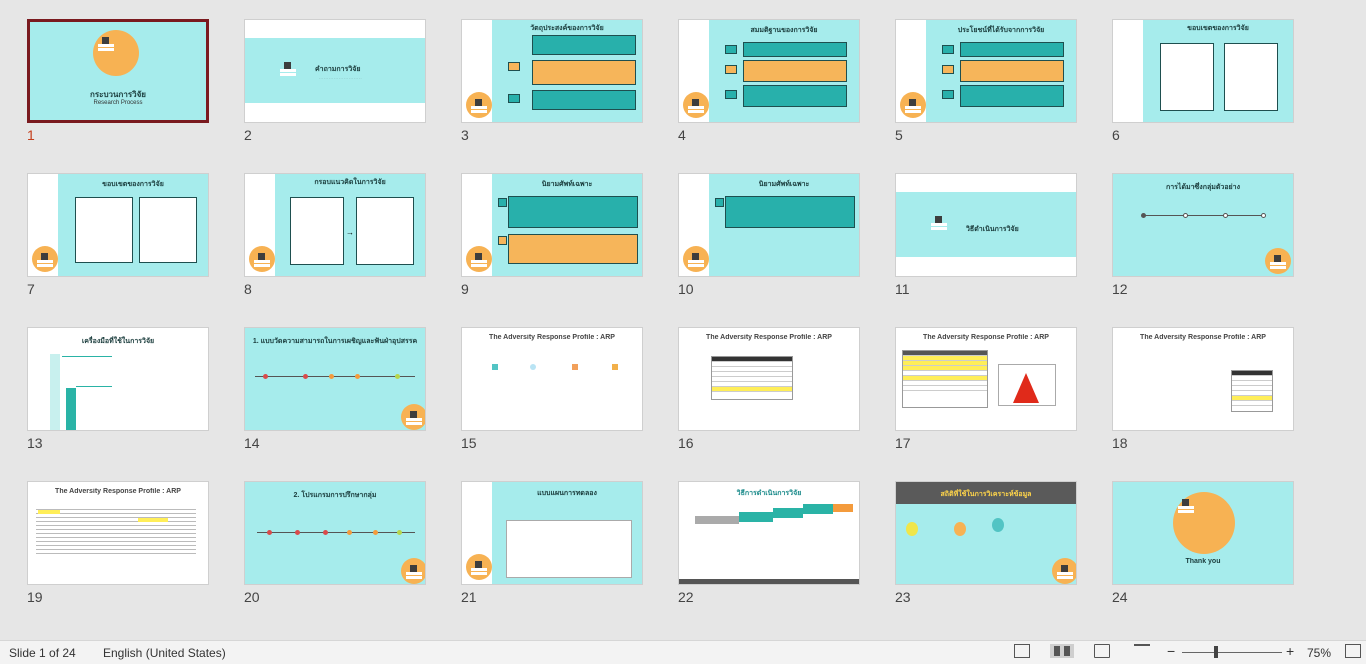  I want to click on slide-number: 10, so click(686, 289).